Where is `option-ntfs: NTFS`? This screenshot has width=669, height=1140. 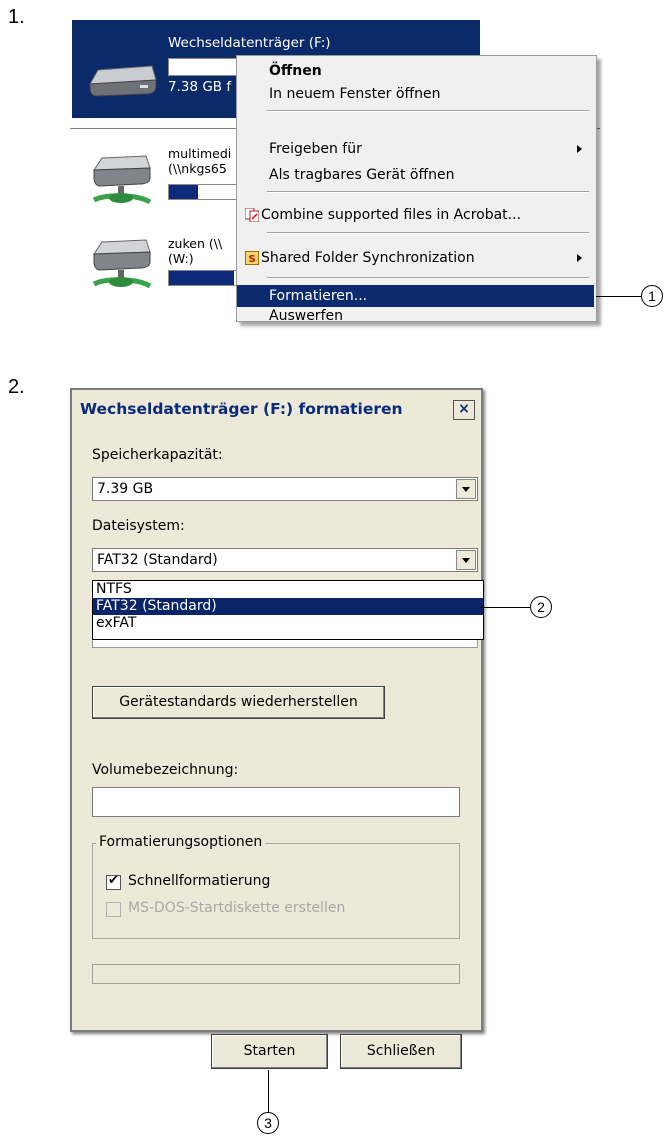 option-ntfs: NTFS is located at coordinates (288, 589).